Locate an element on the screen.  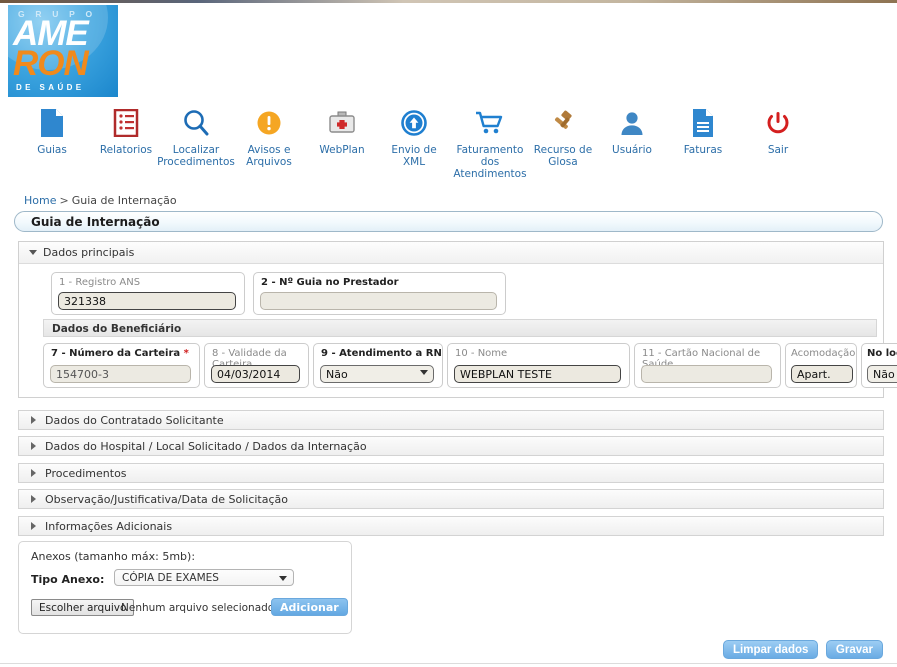
nav-label-sair: Sair is located at coordinates (778, 150).